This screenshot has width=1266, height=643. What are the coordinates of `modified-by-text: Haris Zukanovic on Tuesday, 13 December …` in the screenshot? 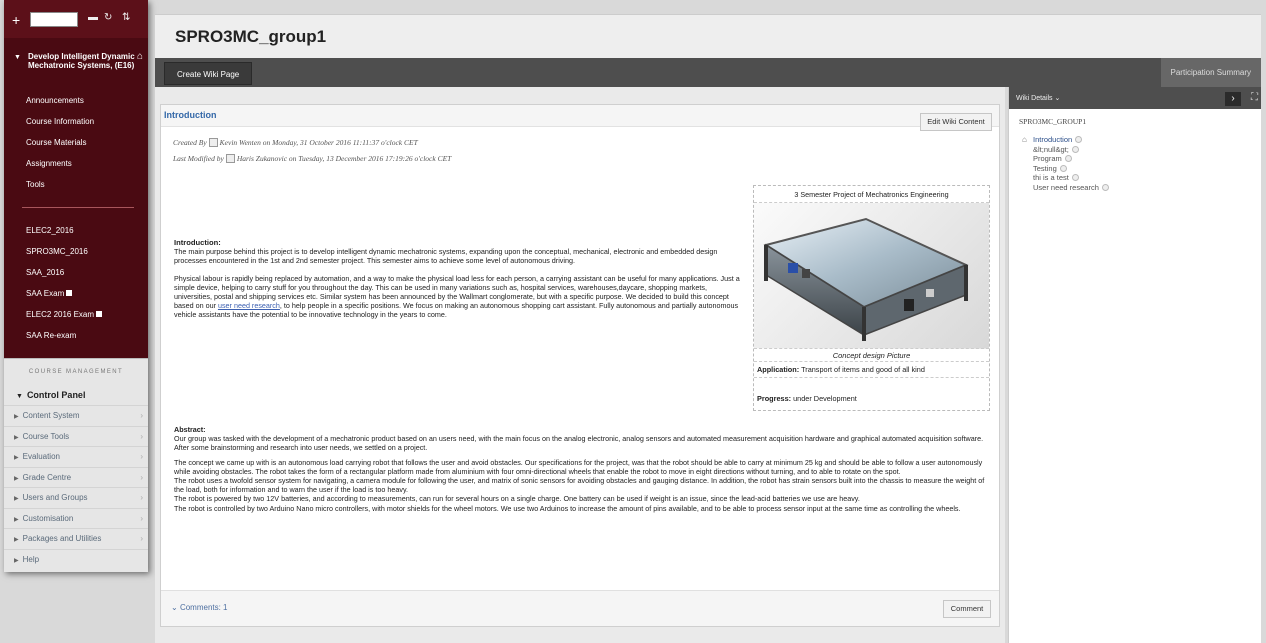 It's located at (344, 158).